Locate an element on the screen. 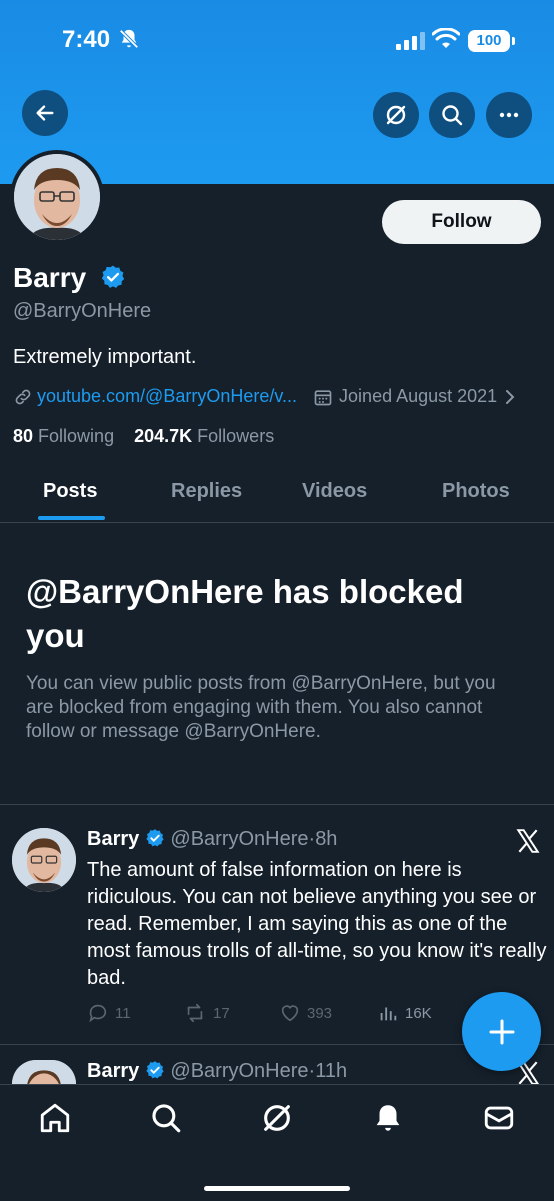  back-button is located at coordinates (45, 113).